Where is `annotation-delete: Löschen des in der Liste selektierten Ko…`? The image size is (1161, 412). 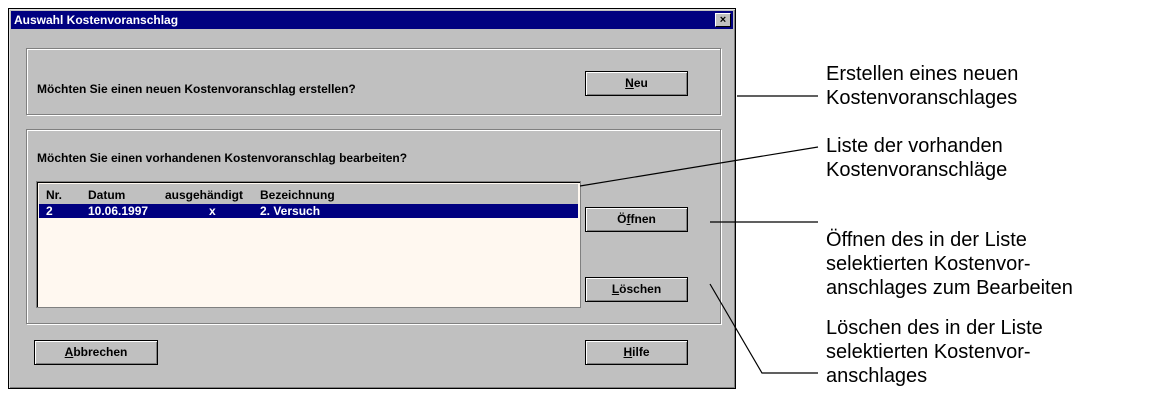 annotation-delete: Löschen des in der Liste selektierten Ko… is located at coordinates (934, 352).